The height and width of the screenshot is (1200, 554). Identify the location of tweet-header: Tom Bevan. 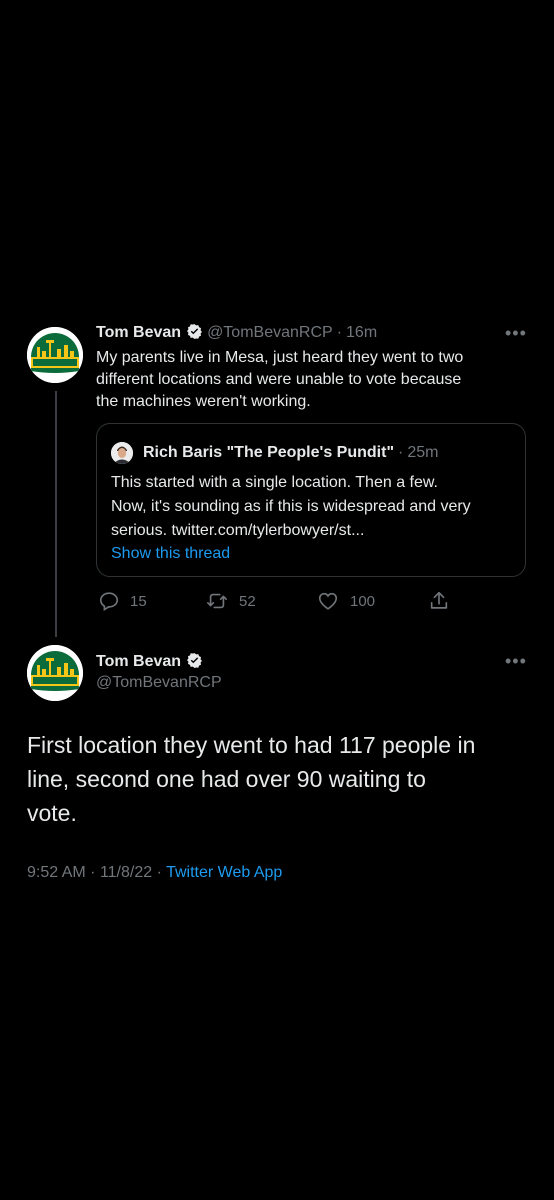
(151, 662).